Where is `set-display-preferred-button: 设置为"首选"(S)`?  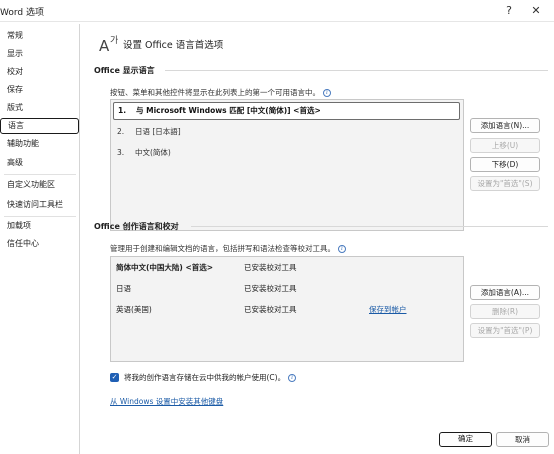
set-display-preferred-button: 设置为"首选"(S) is located at coordinates (505, 183).